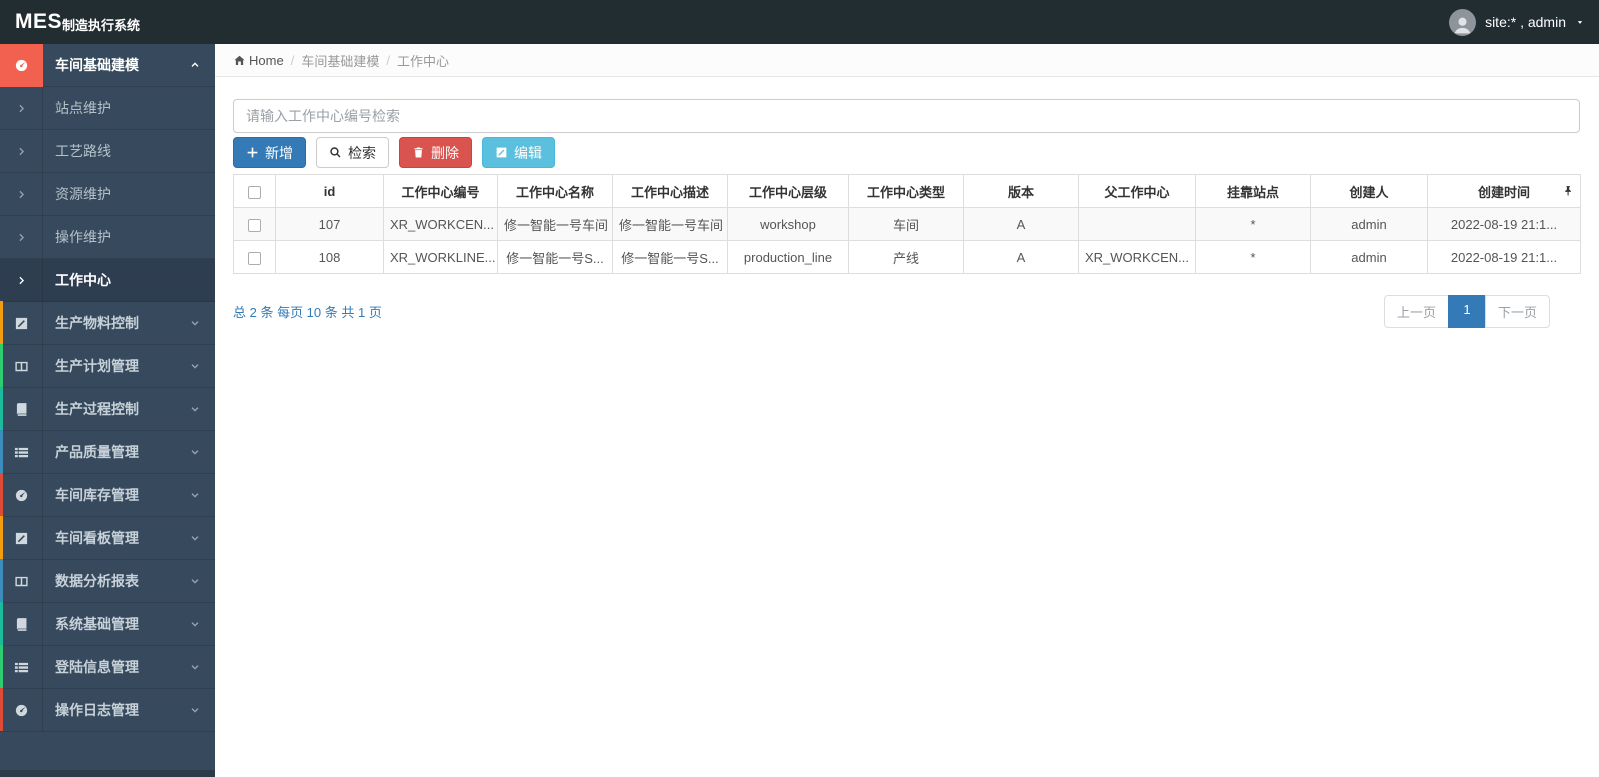  Describe the element at coordinates (906, 311) in the screenshot. I see `grid-footer: 总 2 条 每页 10 条 共 1 页 上一页 1 下一页` at that location.